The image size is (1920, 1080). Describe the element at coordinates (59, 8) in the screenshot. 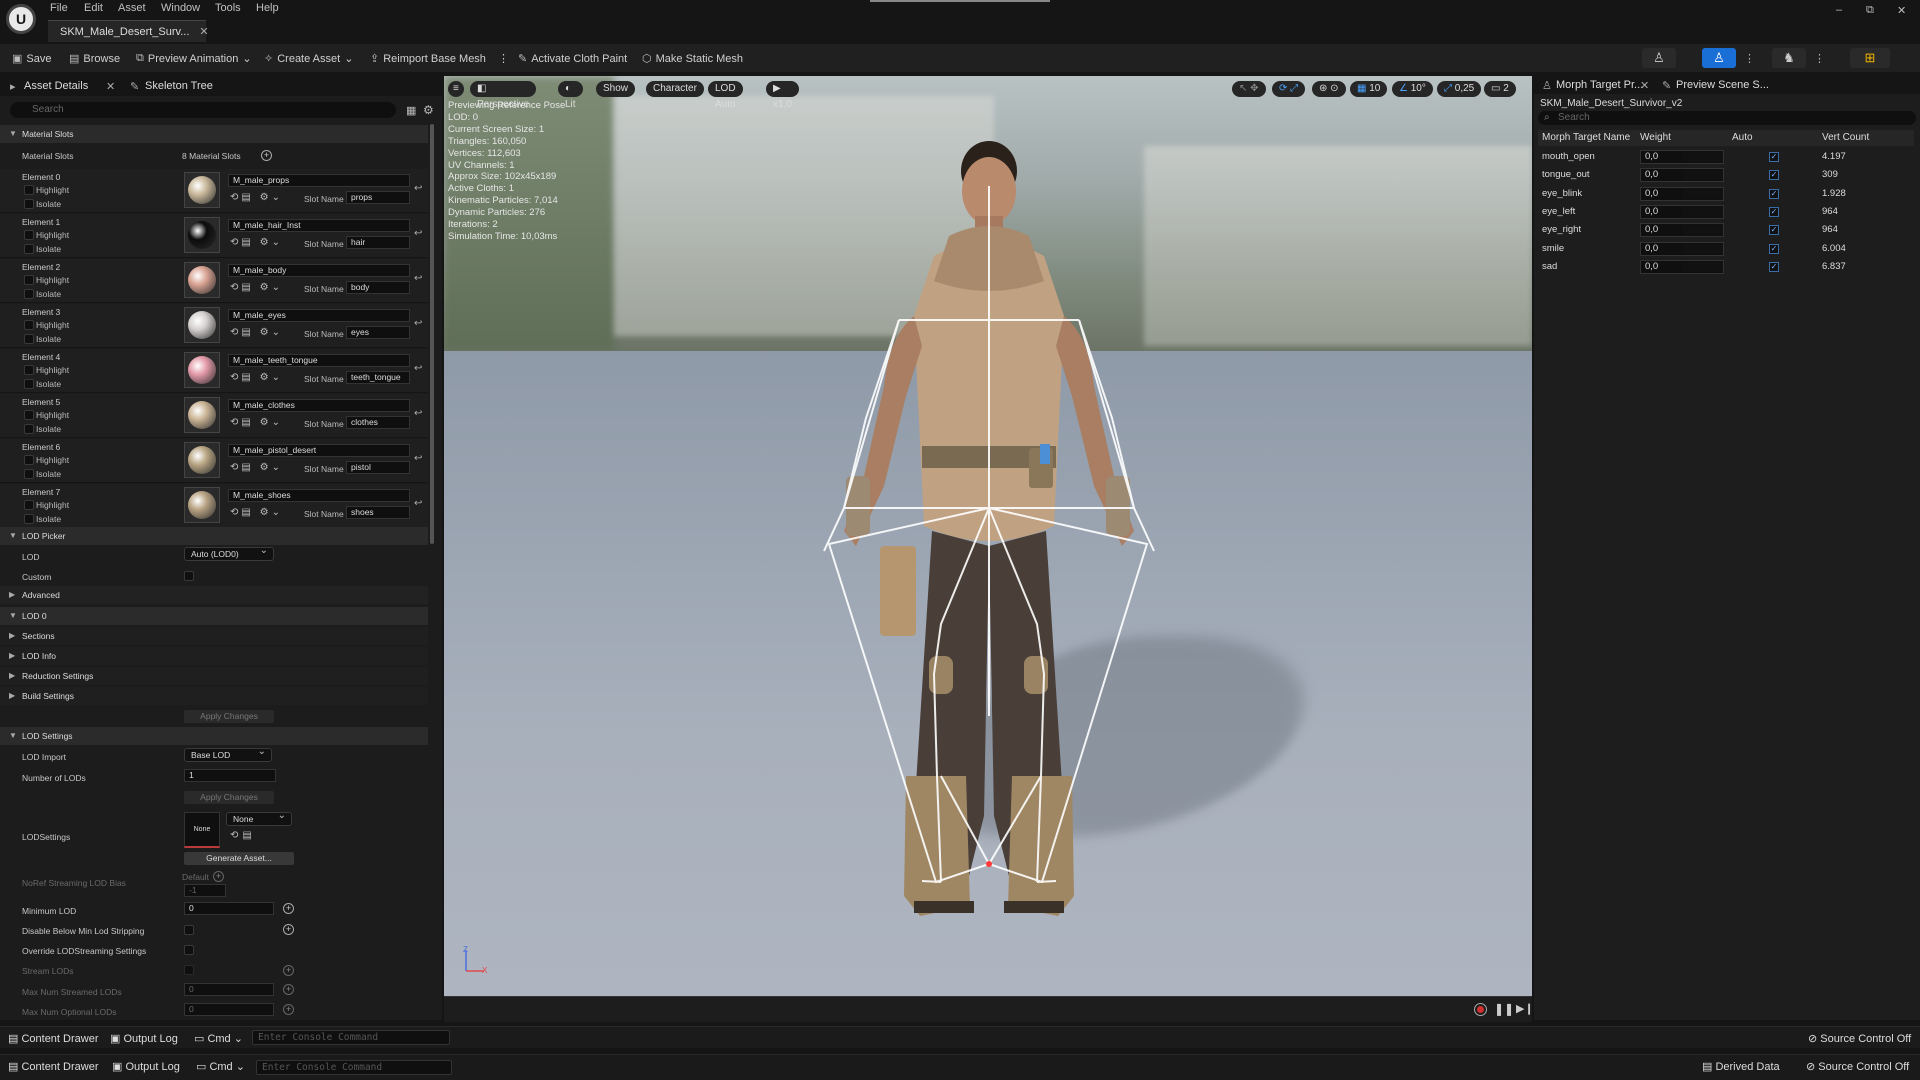

I see `menu-file: File` at that location.